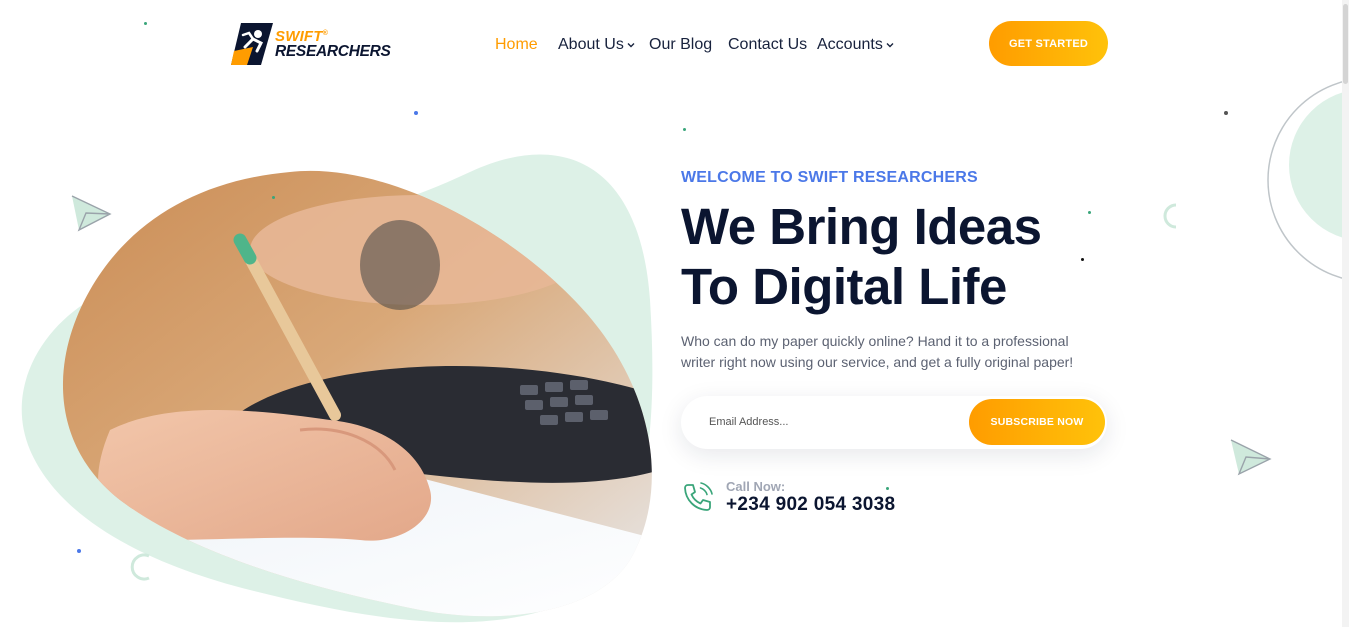  I want to click on hero-headline: We Bring Ideas To Digital Life, so click(861, 257).